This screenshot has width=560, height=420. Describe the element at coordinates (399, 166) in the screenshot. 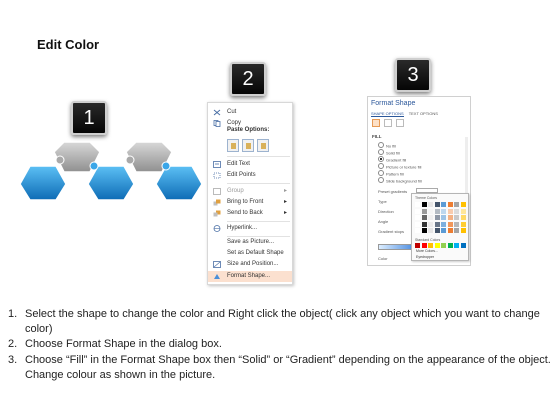

I see `radio-picture-fill: Picture or texture fill` at that location.